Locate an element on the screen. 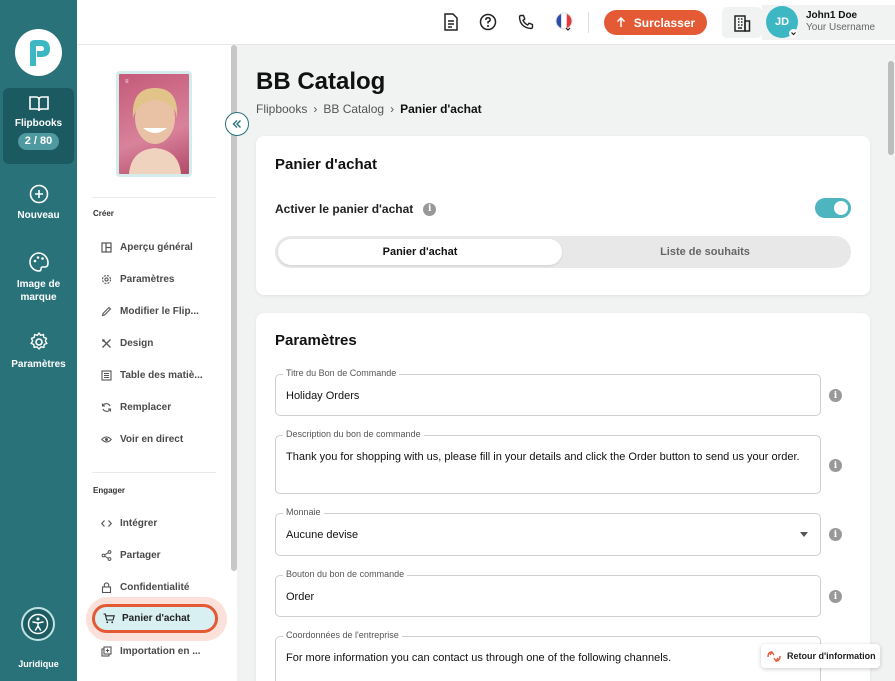 The width and height of the screenshot is (895, 681). share-icon is located at coordinates (106, 555).